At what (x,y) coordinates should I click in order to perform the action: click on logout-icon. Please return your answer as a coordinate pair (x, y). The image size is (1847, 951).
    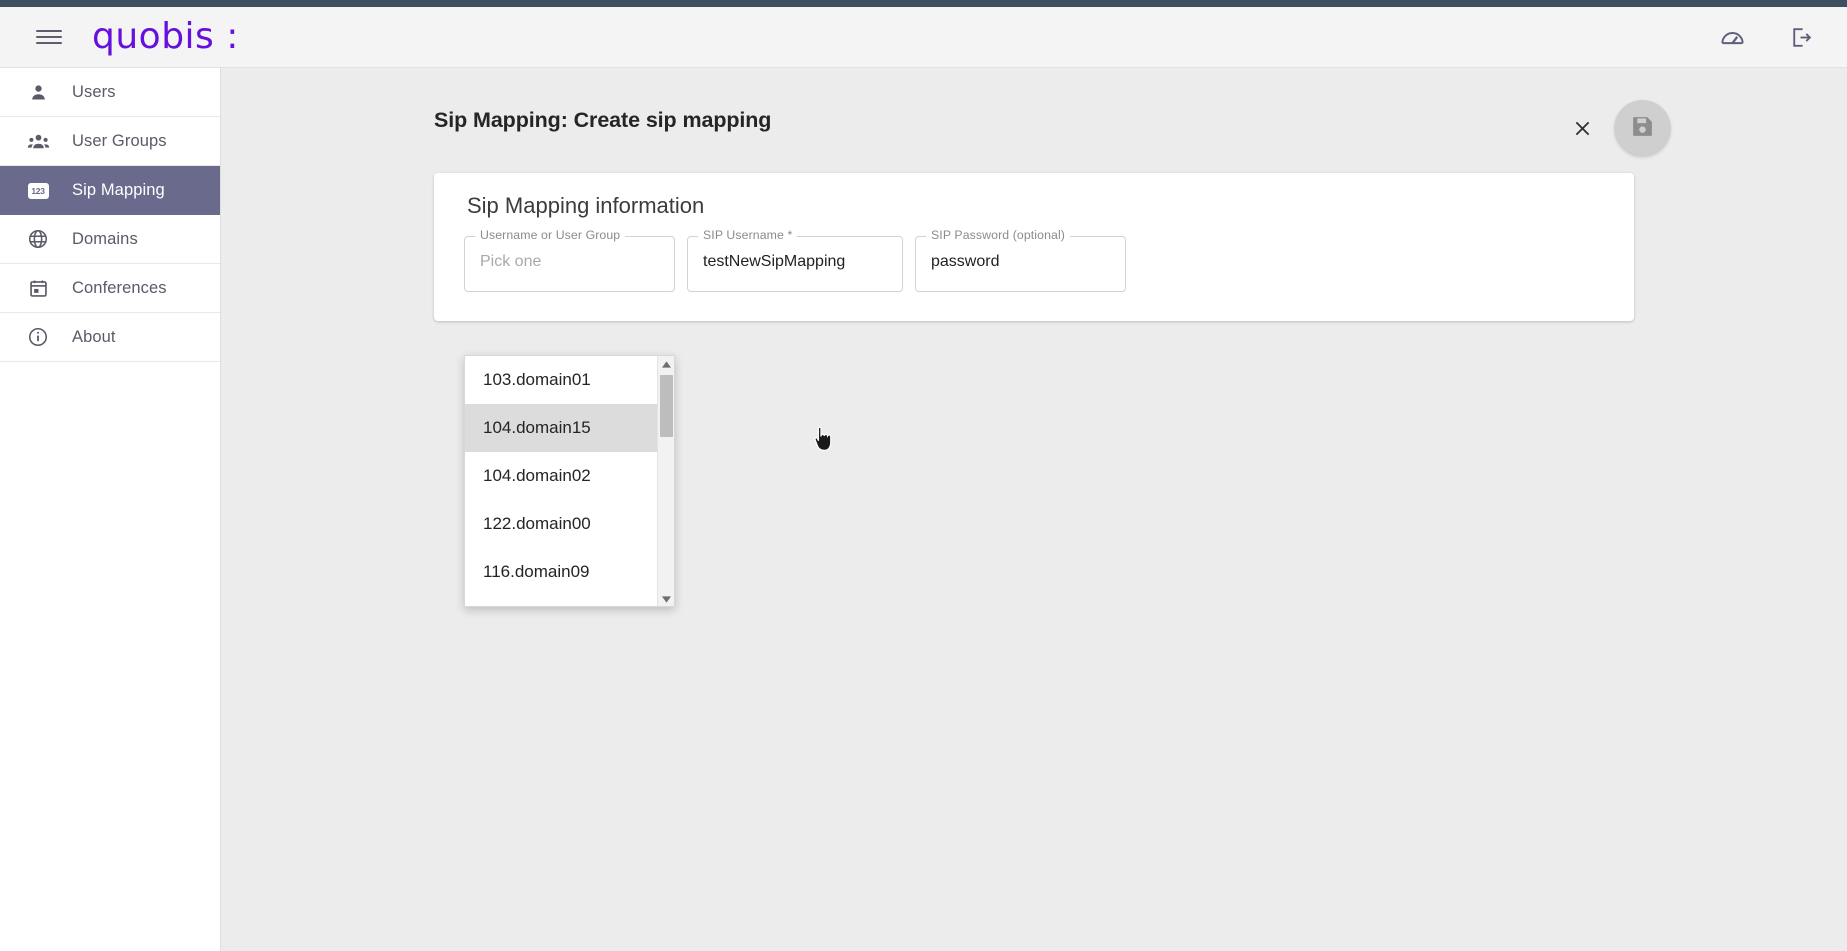
    Looking at the image, I should click on (1800, 37).